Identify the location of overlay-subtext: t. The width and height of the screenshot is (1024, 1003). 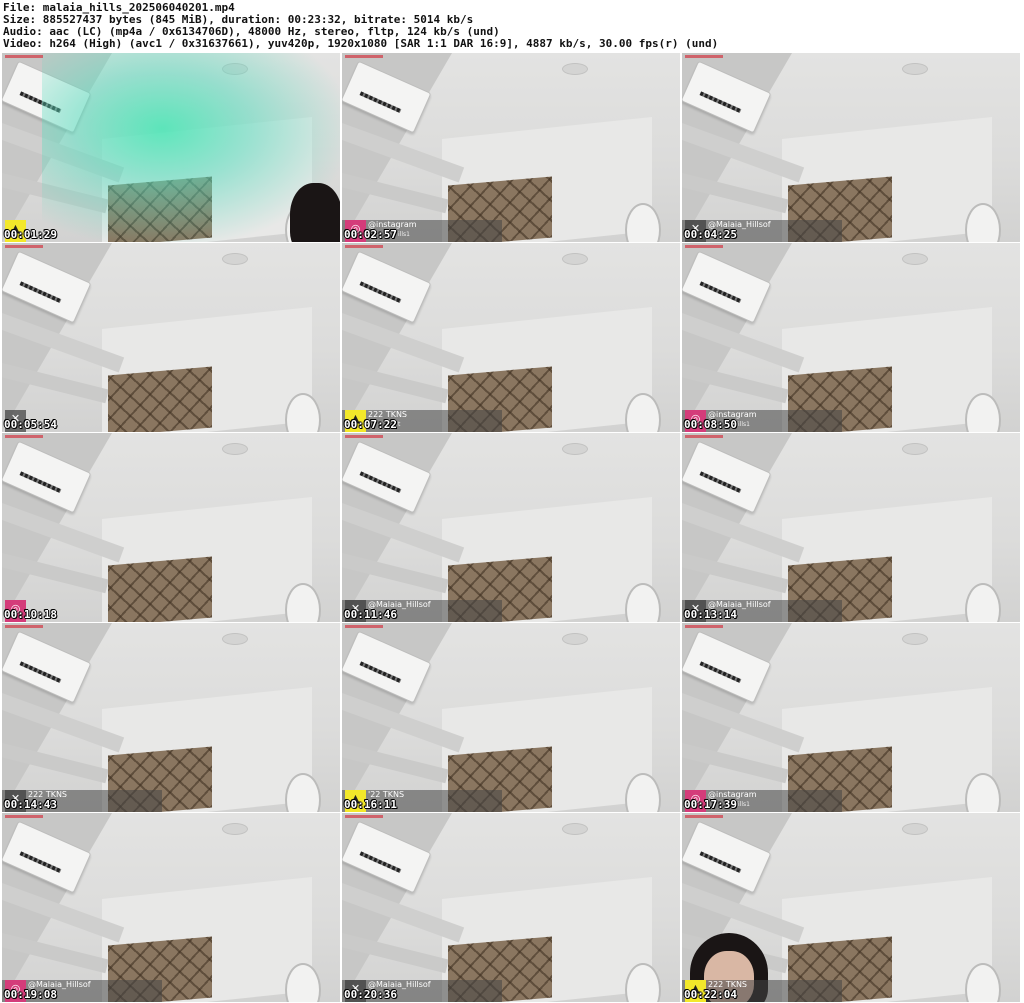
(399, 424).